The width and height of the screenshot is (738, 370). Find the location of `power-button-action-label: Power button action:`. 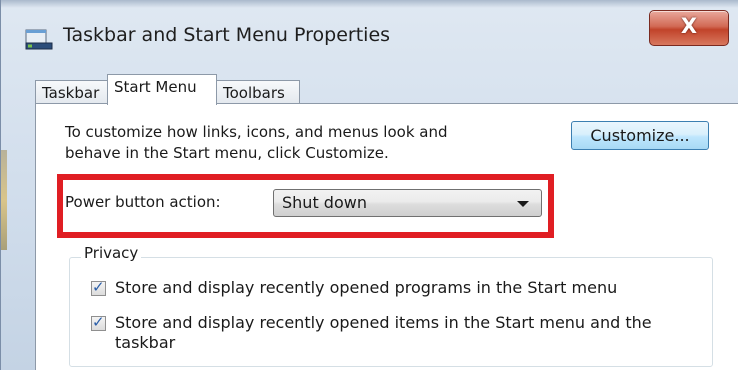

power-button-action-label: Power button action: is located at coordinates (143, 202).